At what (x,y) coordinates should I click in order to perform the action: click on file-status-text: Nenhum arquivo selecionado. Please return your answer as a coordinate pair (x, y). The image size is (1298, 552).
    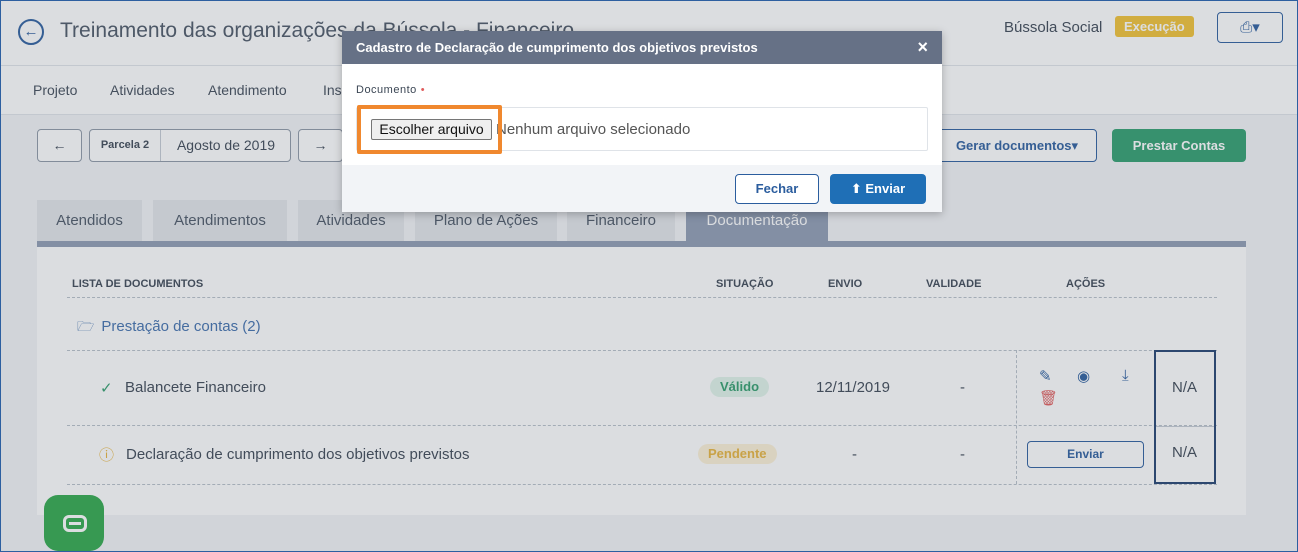
    Looking at the image, I should click on (593, 129).